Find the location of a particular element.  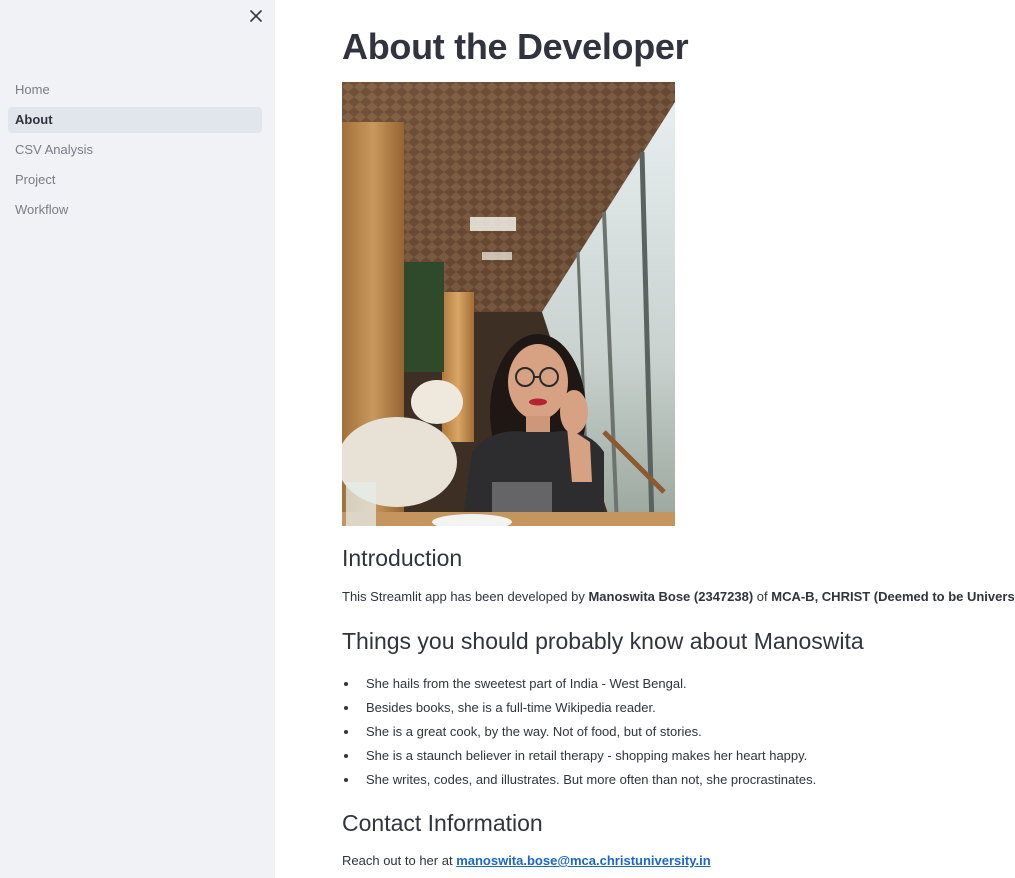

intro-text-mid: of is located at coordinates (762, 596).